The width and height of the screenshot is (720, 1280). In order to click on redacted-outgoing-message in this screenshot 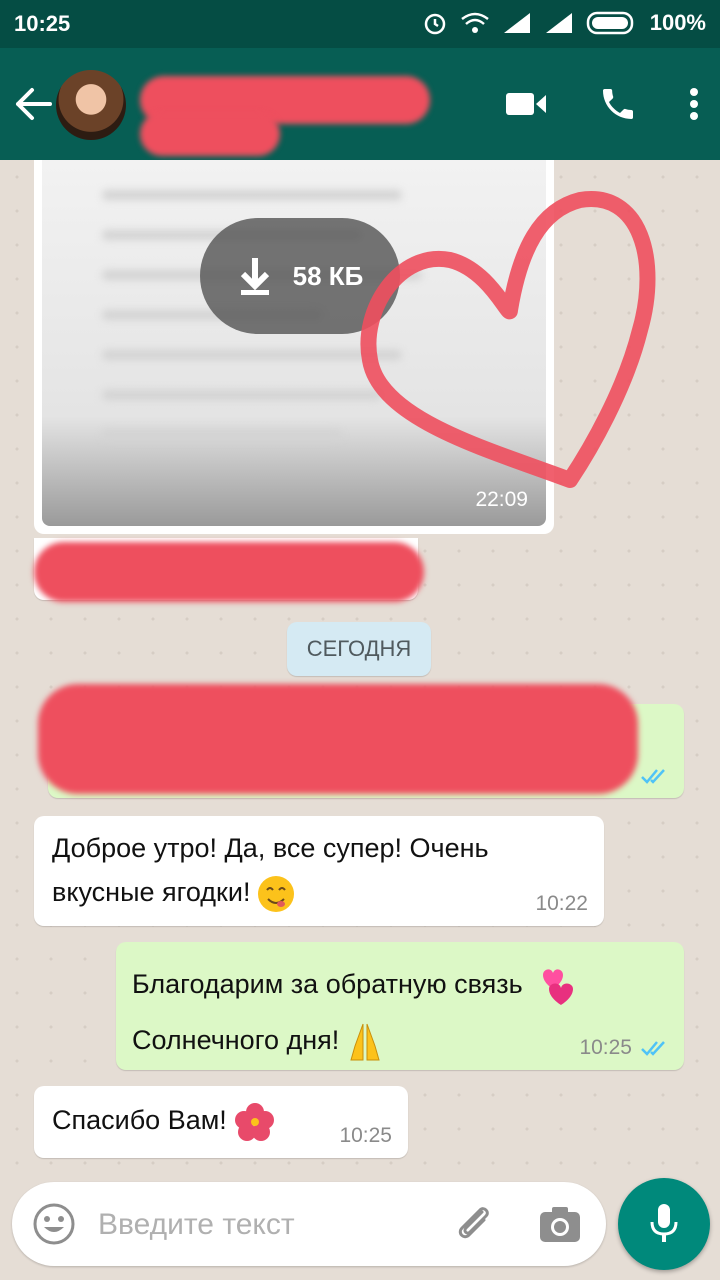, I will do `click(361, 741)`.